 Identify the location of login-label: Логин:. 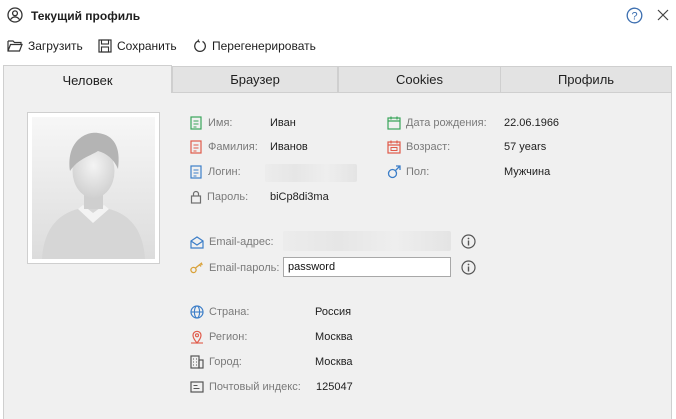
(224, 172).